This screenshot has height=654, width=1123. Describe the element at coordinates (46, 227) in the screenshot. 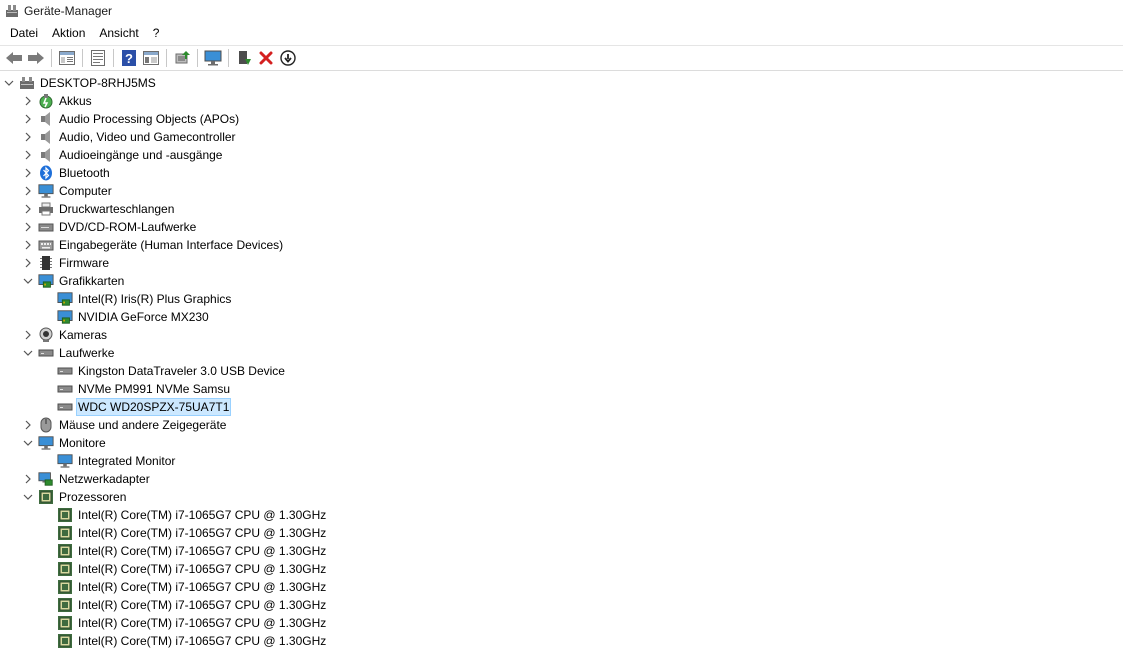

I see `optical-drive-icon` at that location.